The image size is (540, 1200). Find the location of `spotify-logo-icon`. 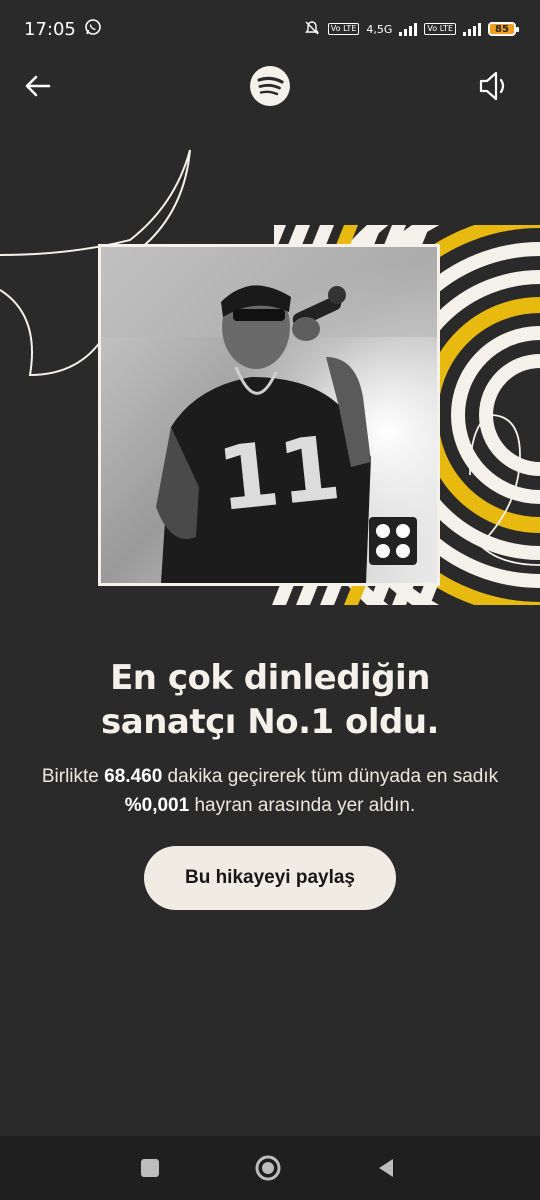

spotify-logo-icon is located at coordinates (270, 86).